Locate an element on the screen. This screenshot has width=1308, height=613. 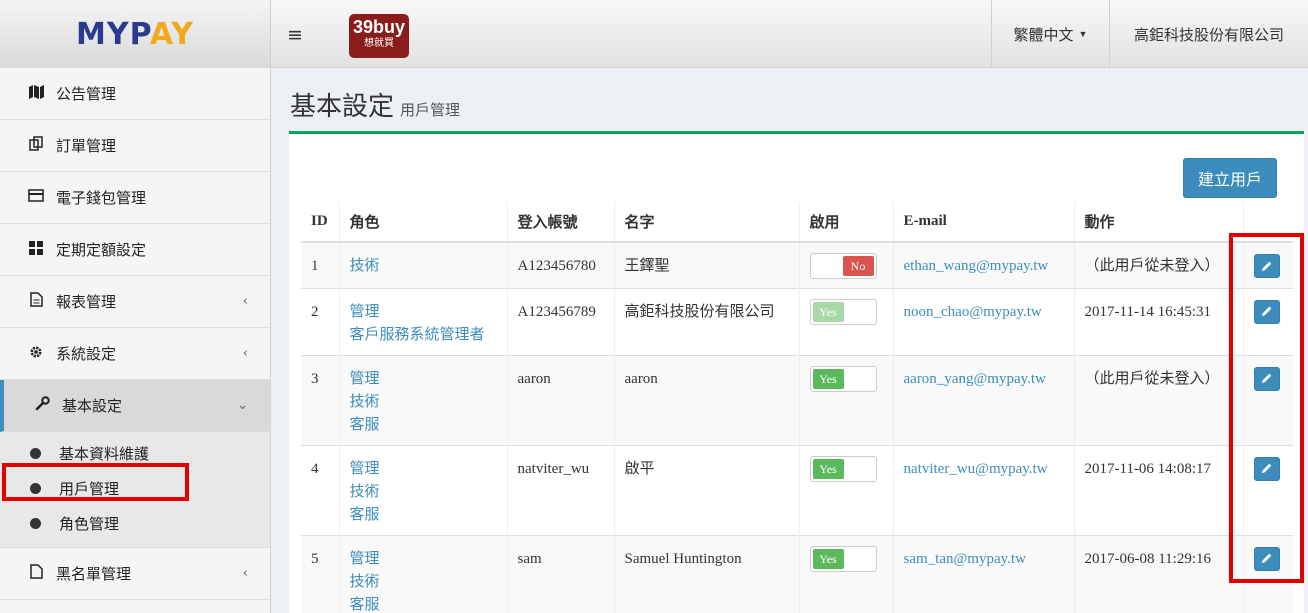
brand-subtitle: 想就買 is located at coordinates (379, 43).